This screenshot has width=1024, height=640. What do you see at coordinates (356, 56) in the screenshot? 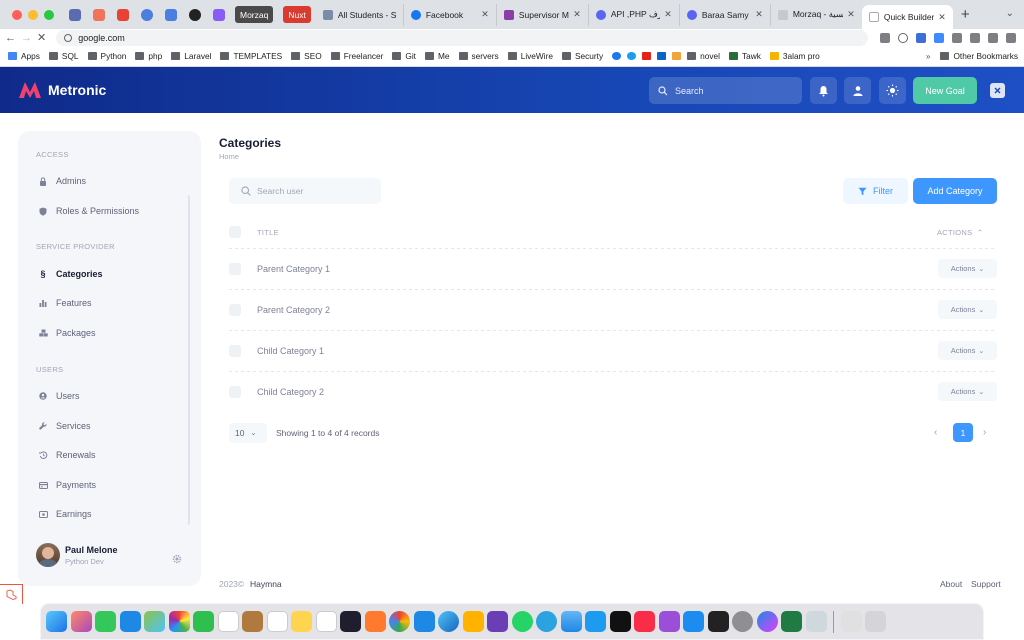
I see `bookmark-freelancer: Freelancer` at bounding box center [356, 56].